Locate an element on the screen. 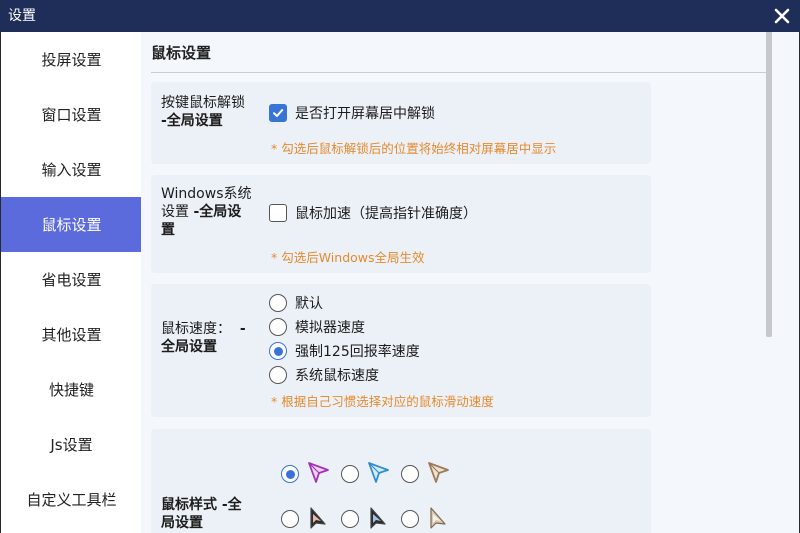 This screenshot has width=800, height=533. sidebar-item-power-saving: 省电设置 is located at coordinates (71, 279).